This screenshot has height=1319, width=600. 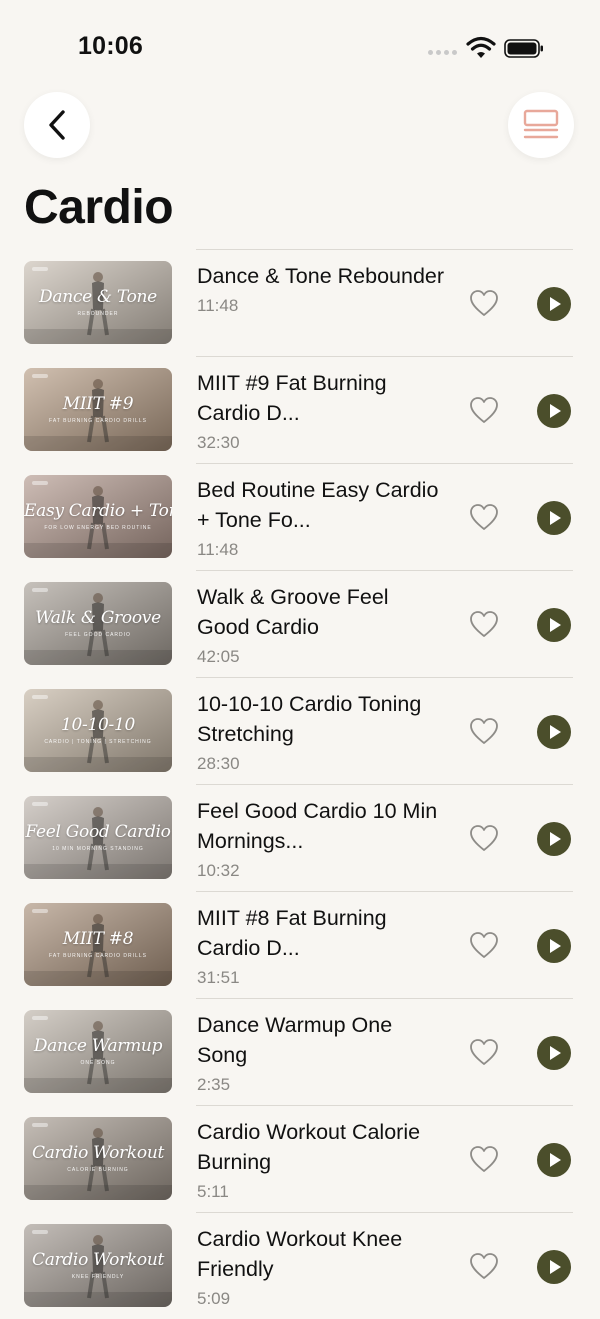 What do you see at coordinates (218, 656) in the screenshot?
I see `workout-duration: 42:05` at bounding box center [218, 656].